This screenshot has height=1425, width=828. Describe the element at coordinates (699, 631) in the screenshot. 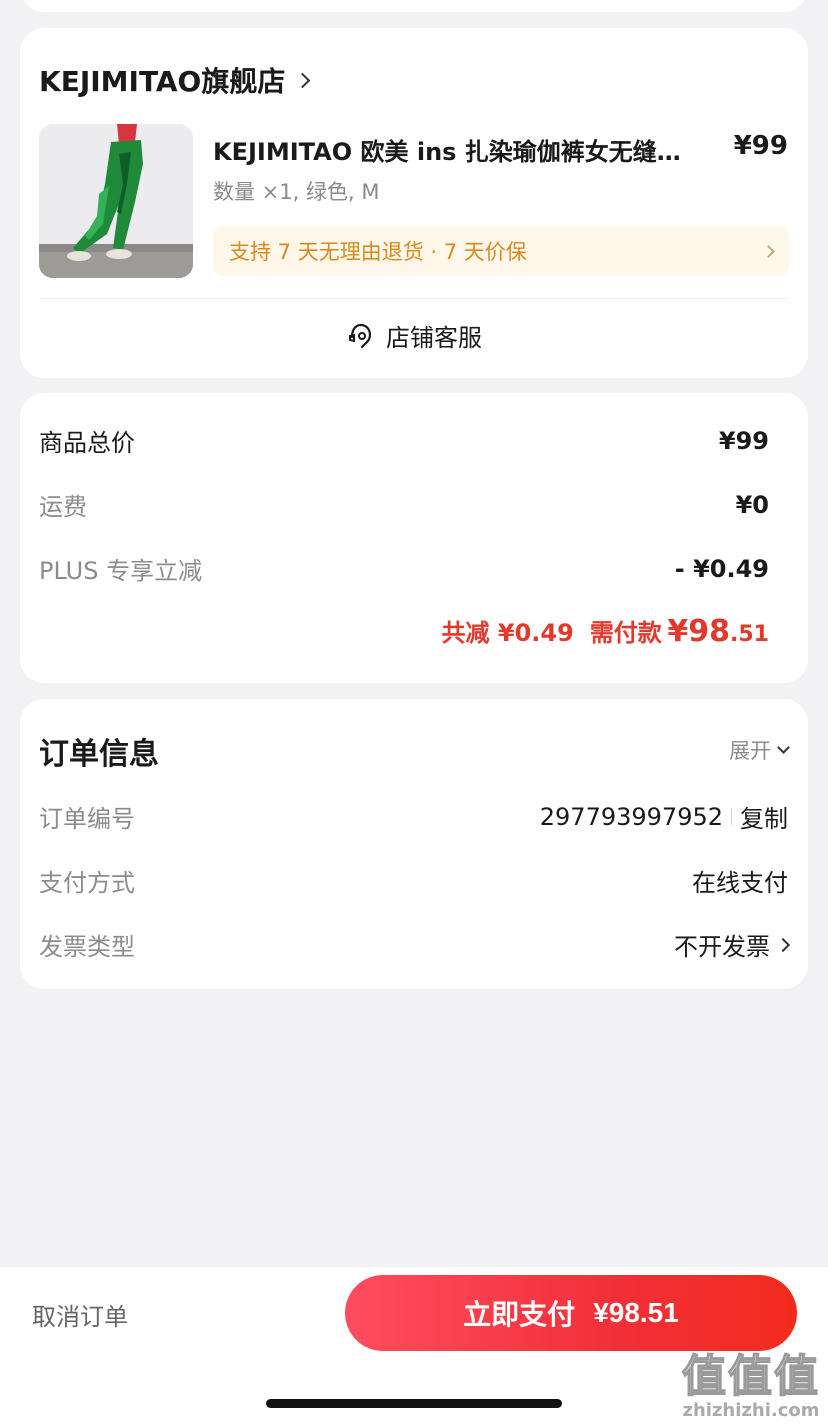

I see `amount-due-main: ¥98` at that location.